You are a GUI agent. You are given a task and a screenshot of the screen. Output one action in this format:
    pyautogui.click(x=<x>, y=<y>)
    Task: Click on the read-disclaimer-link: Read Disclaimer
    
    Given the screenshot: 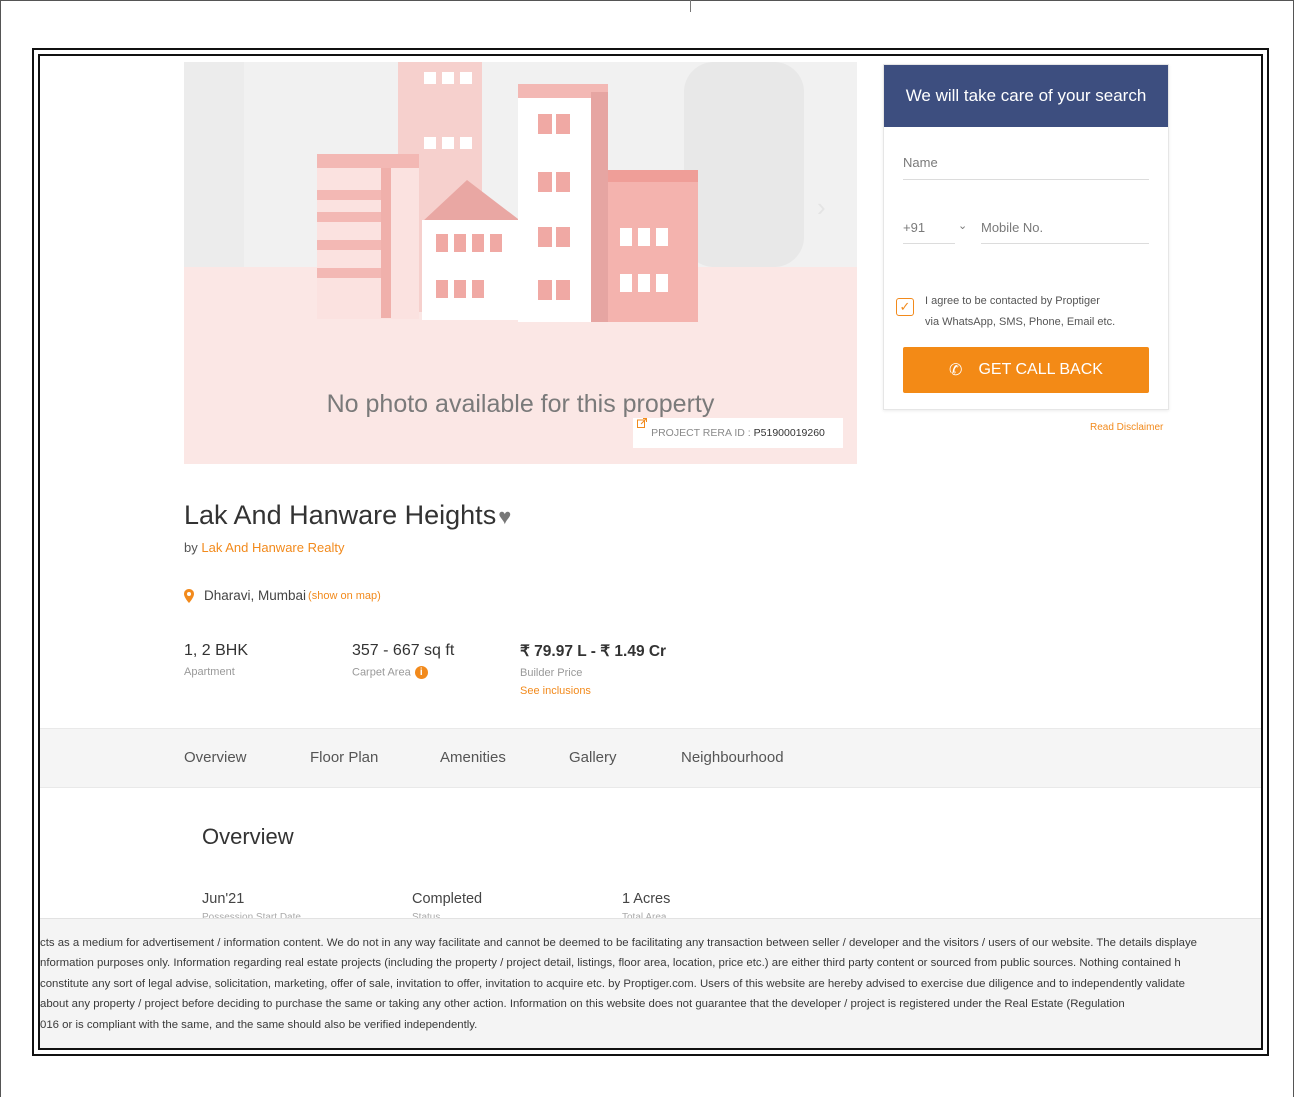 What is the action you would take?
    pyautogui.click(x=1126, y=427)
    